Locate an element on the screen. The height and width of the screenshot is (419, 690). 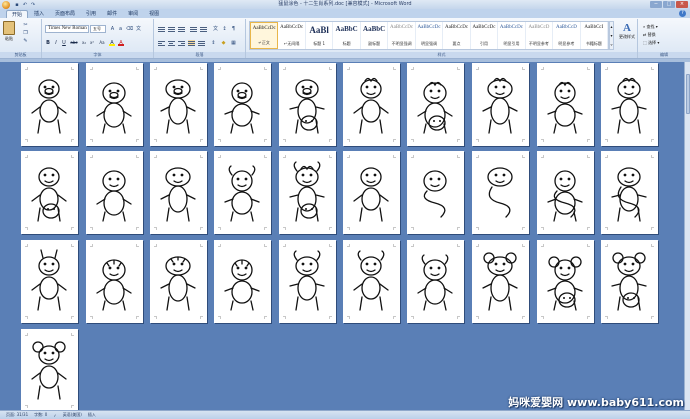
font-size-select: 五号 is located at coordinates (98, 29).